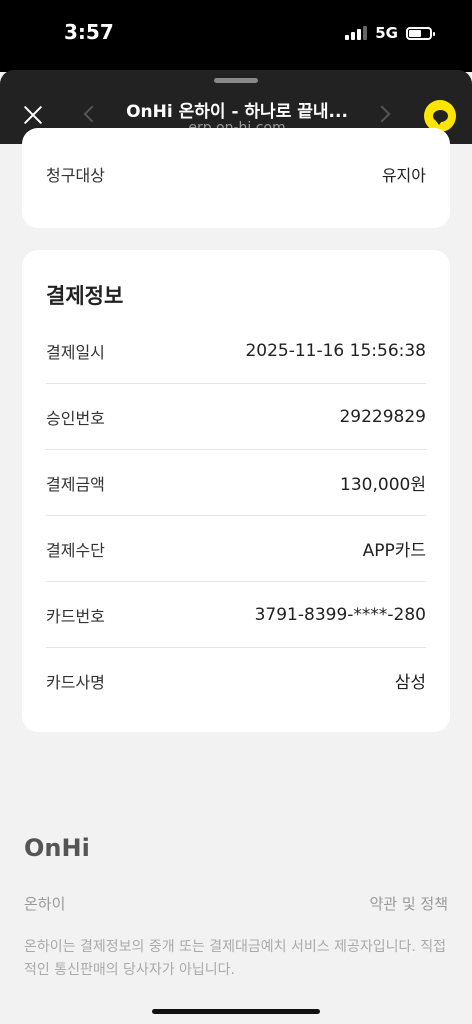  What do you see at coordinates (340, 614) in the screenshot?
I see `payment-row-value: 3791-8399-****-280` at bounding box center [340, 614].